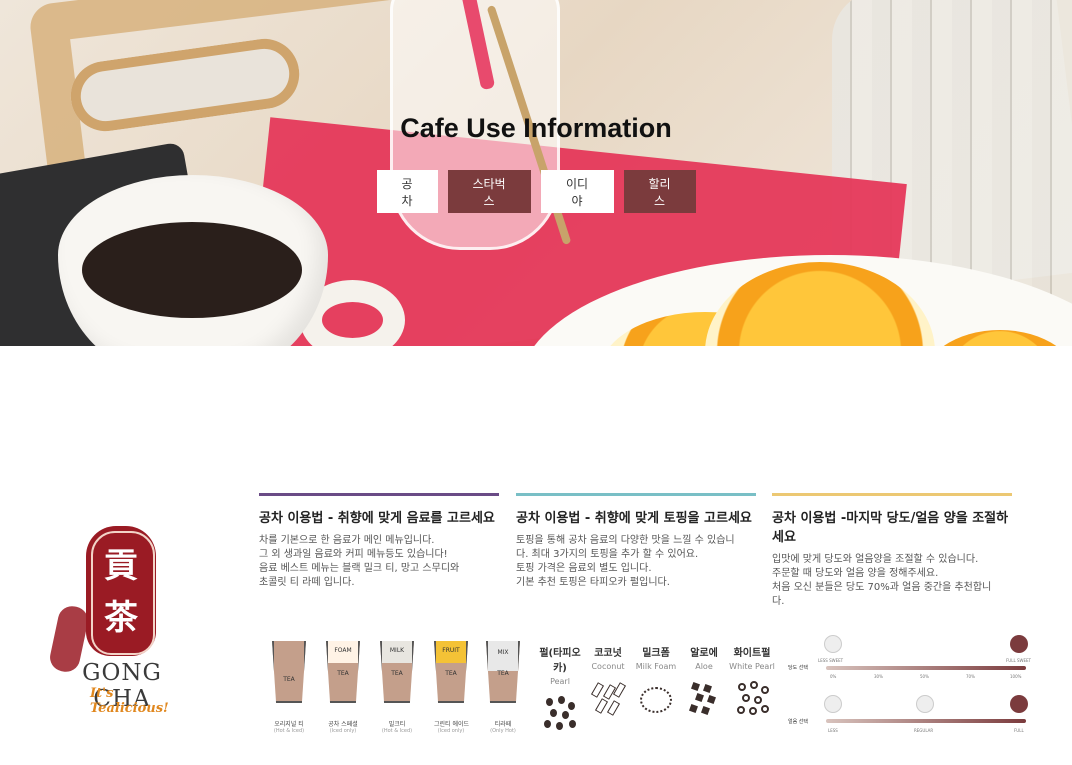 The image size is (1072, 765). Describe the element at coordinates (798, 668) in the screenshot. I see `sugar-level-label: 당도 선택` at that location.